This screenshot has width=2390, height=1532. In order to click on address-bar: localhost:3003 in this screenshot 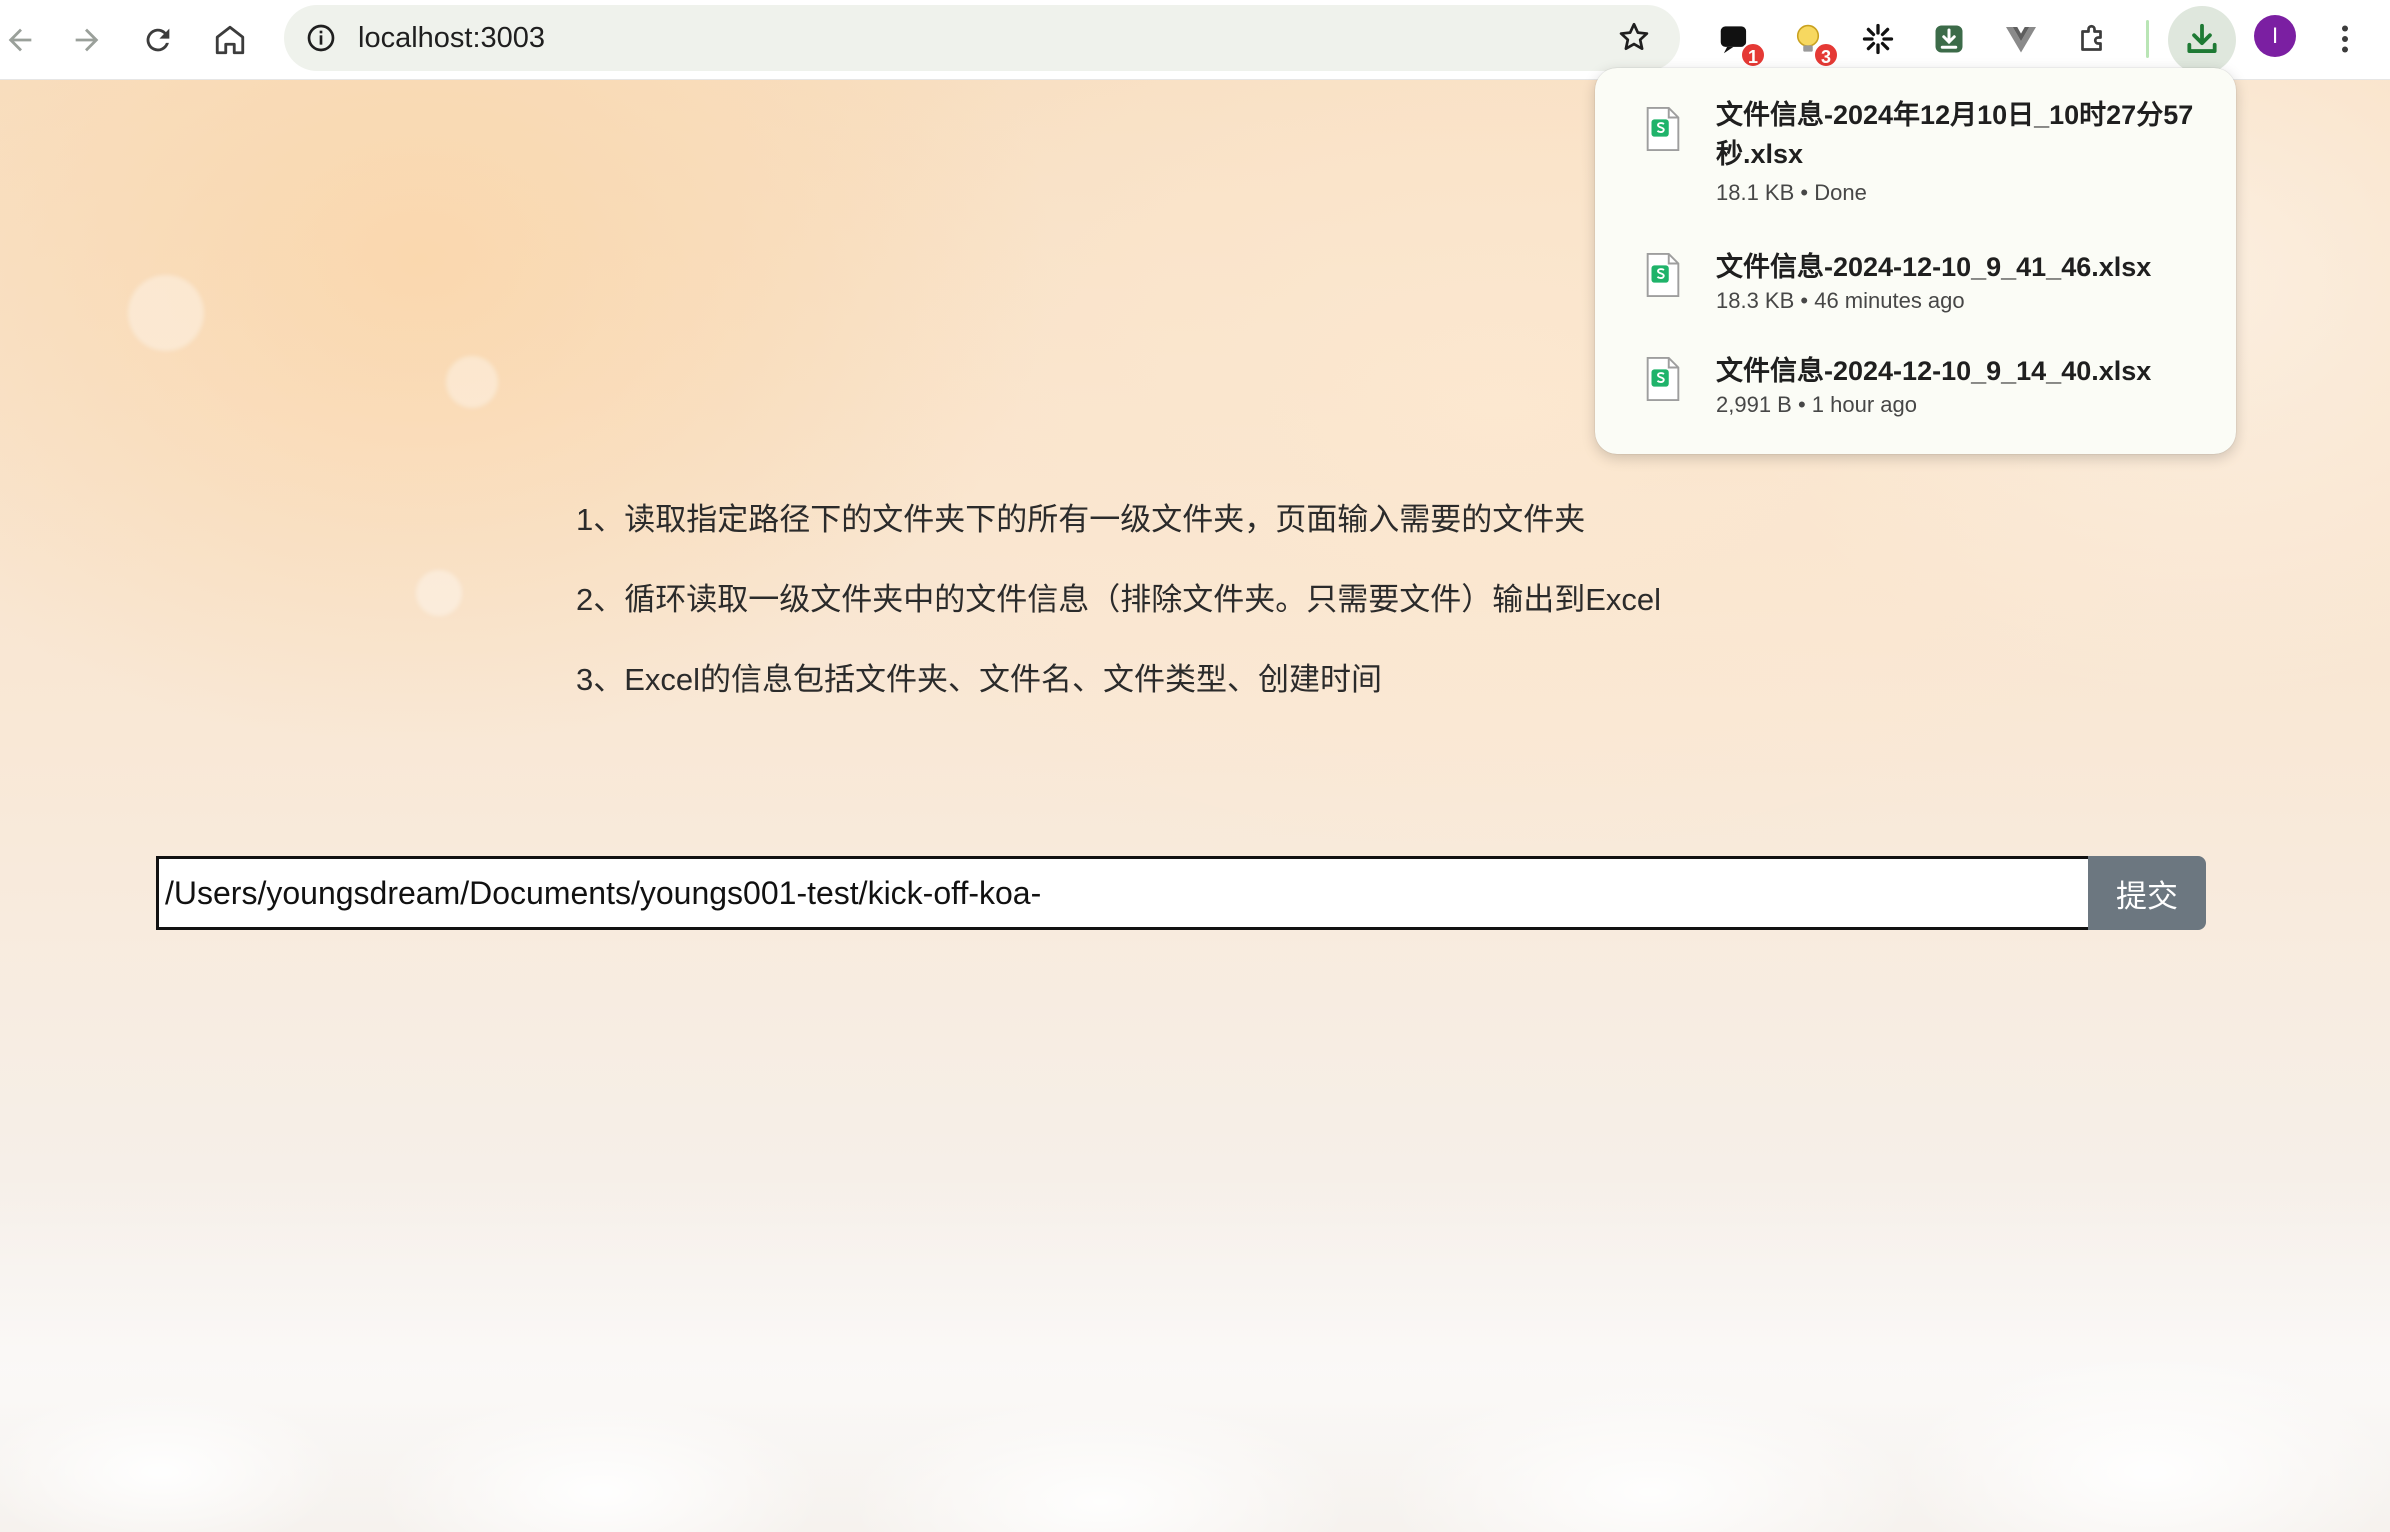, I will do `click(982, 38)`.